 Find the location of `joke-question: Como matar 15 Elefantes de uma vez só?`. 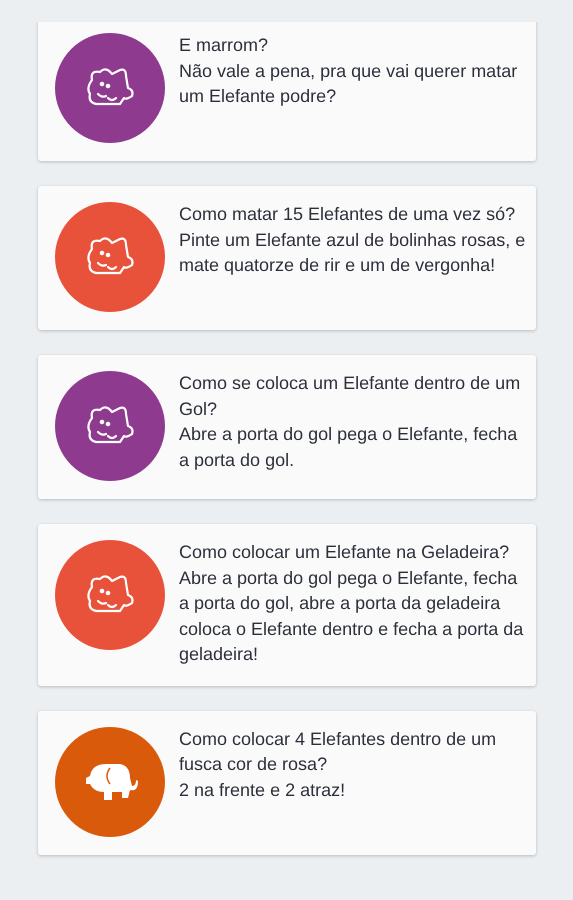

joke-question: Como matar 15 Elefantes de uma vez só? is located at coordinates (347, 214).